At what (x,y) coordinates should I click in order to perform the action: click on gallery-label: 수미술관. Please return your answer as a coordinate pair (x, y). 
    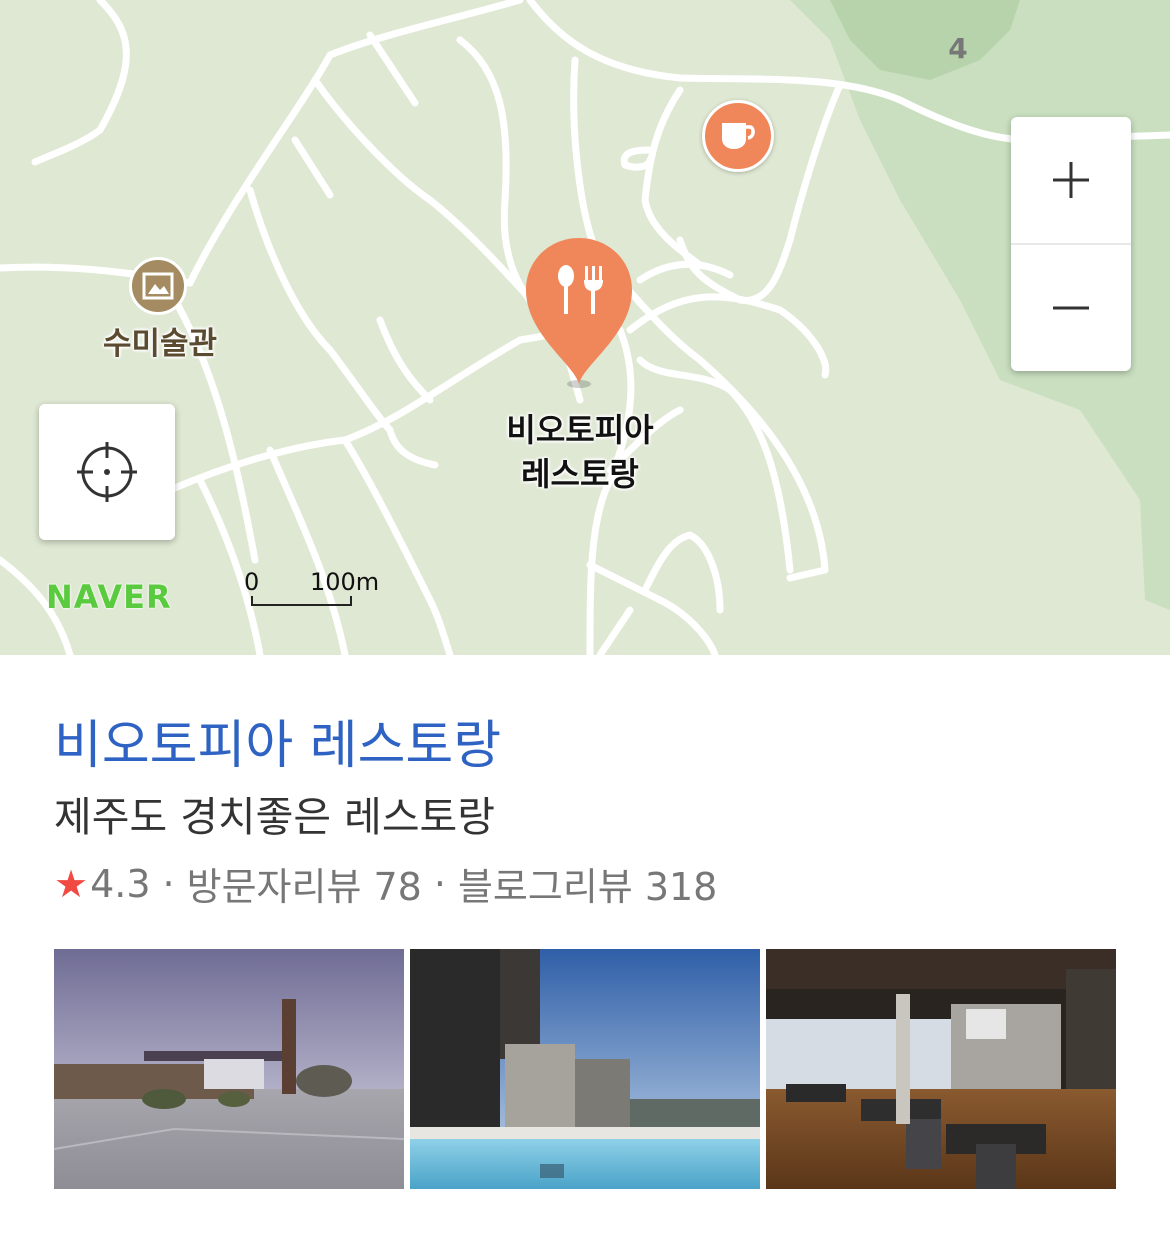
    Looking at the image, I should click on (160, 340).